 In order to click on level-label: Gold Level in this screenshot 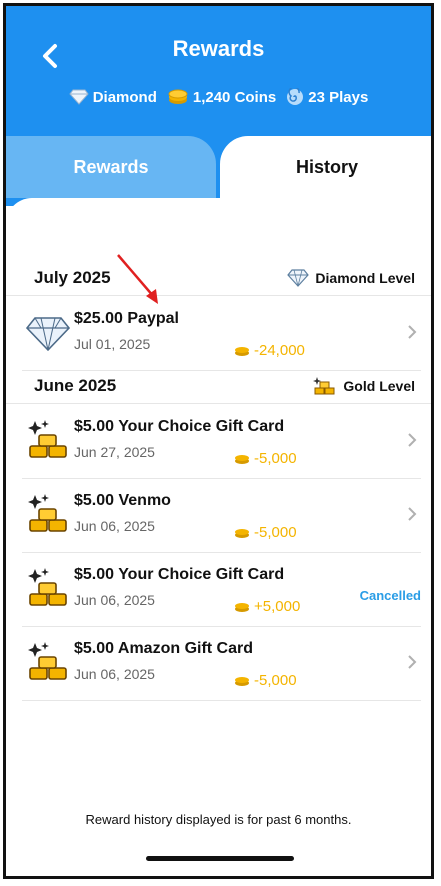, I will do `click(379, 385)`.